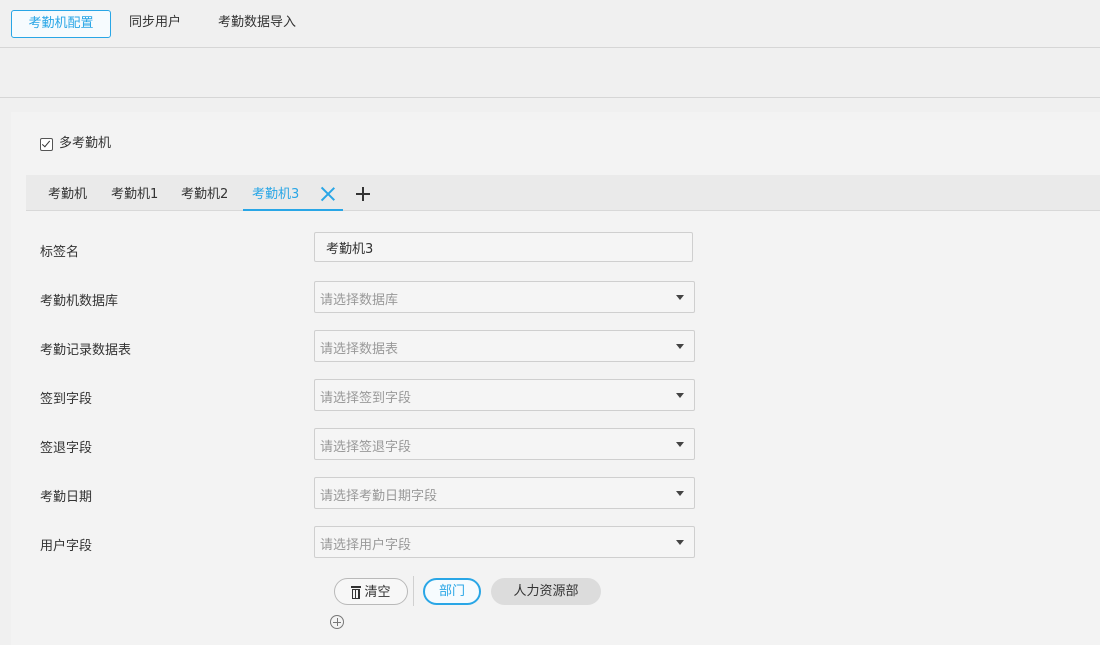  What do you see at coordinates (563, 193) in the screenshot?
I see `device-tabs: 考勤机 考勤机1 考勤机2 考勤机3` at bounding box center [563, 193].